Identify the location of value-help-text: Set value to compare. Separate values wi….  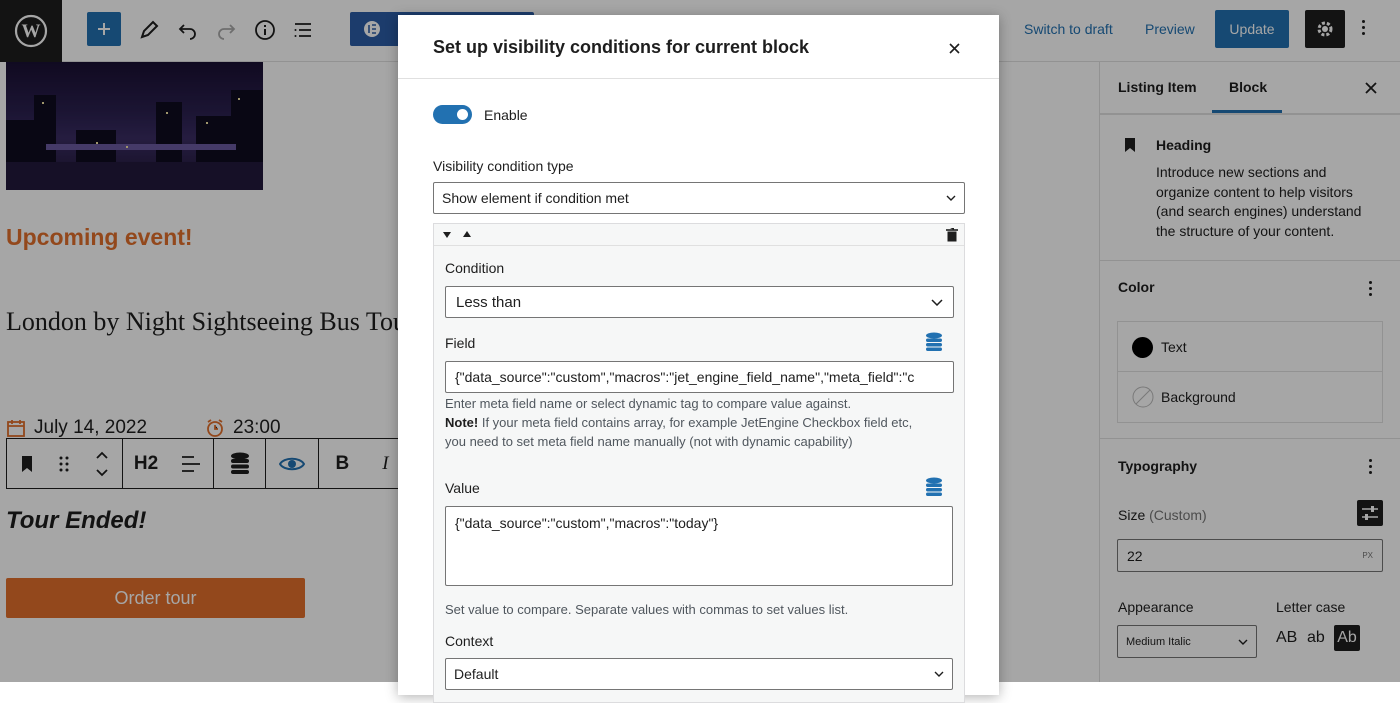
(647, 609).